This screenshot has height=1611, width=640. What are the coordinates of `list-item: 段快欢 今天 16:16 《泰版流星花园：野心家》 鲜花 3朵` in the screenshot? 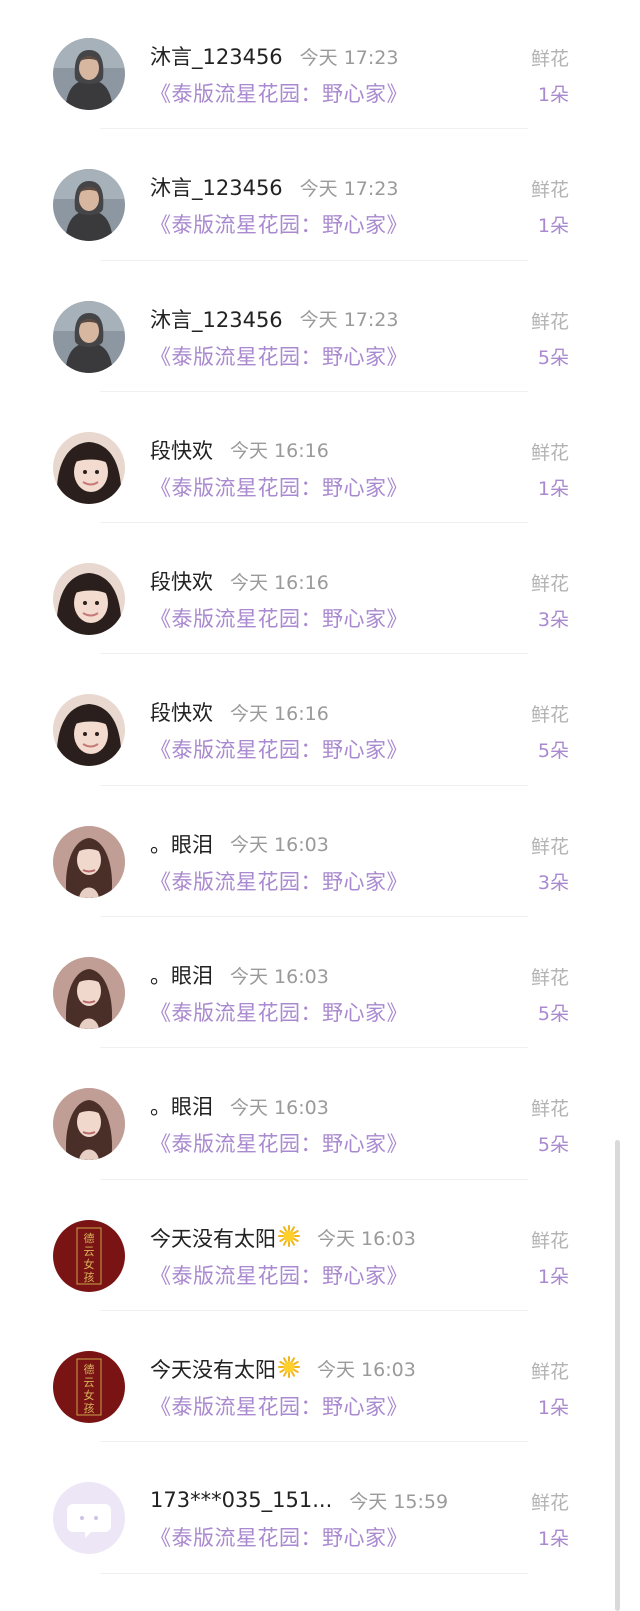 It's located at (320, 590).